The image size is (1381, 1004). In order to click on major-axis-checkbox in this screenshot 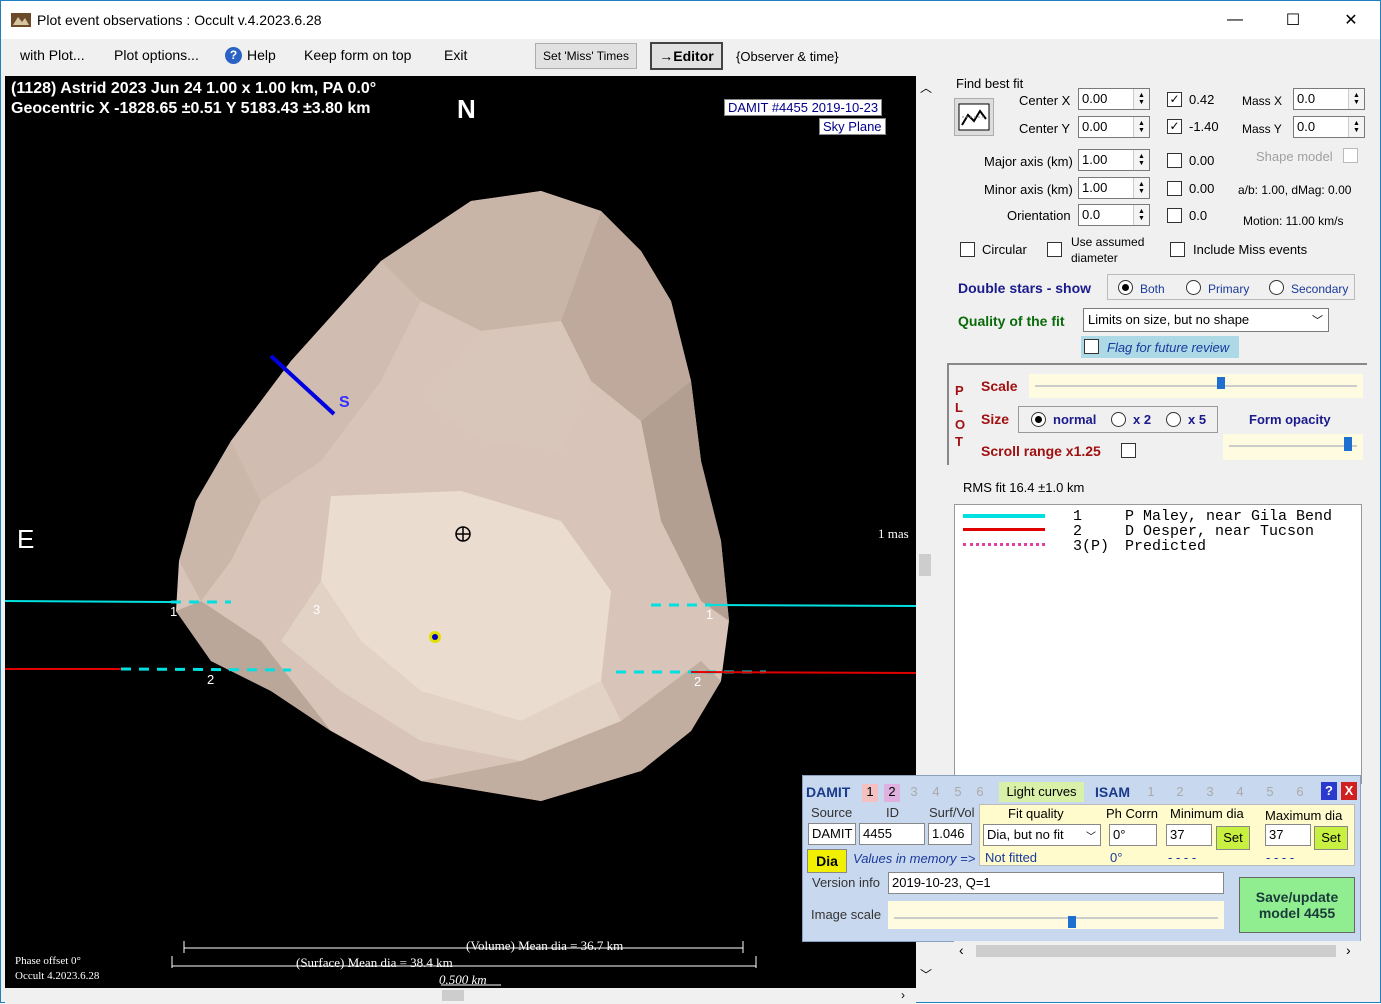, I will do `click(1174, 160)`.